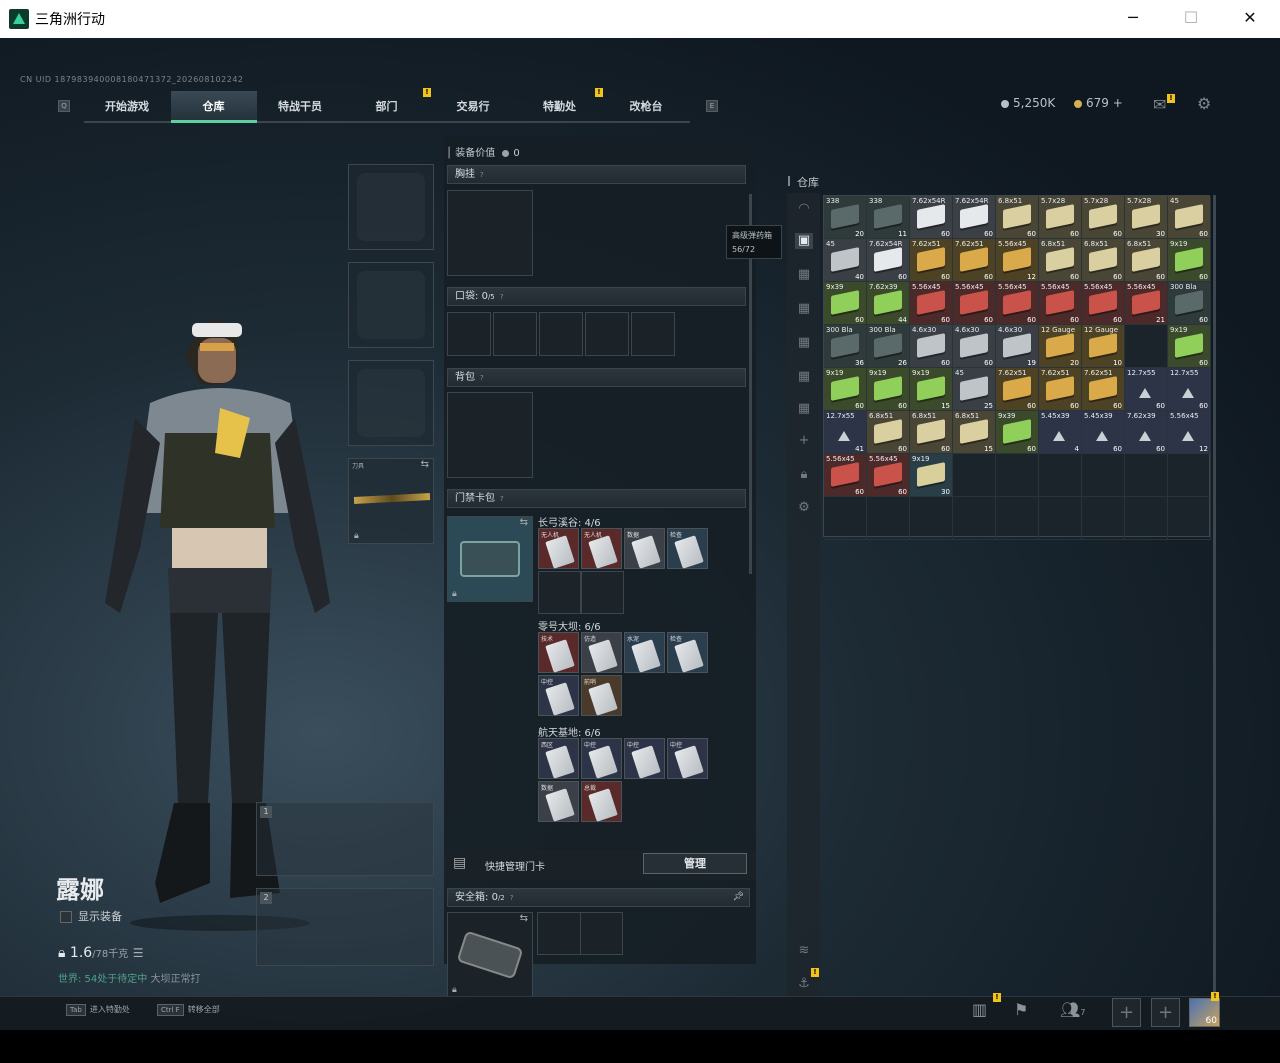 The width and height of the screenshot is (1280, 1063). I want to click on nav-prev-key: Q, so click(64, 106).